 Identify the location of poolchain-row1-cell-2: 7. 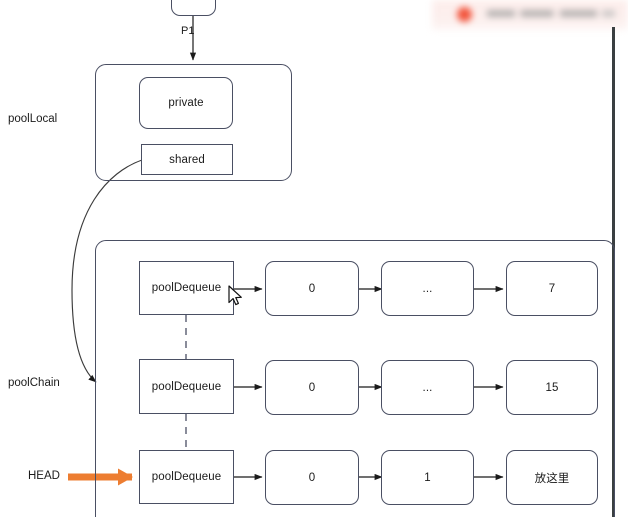
(552, 288).